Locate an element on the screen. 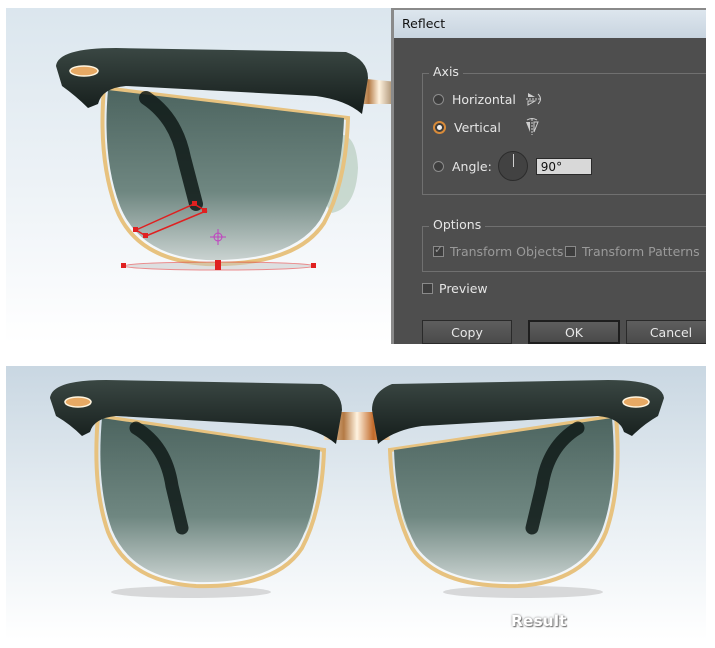 Image resolution: width=715 pixels, height=648 pixels. angle-radio is located at coordinates (438, 166).